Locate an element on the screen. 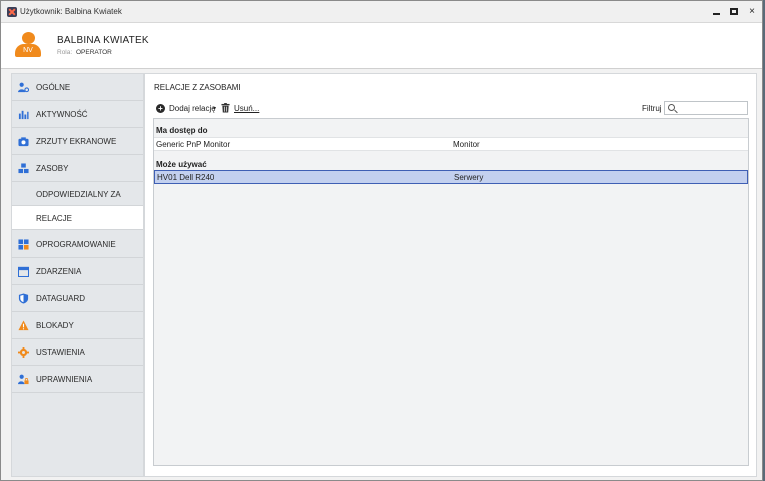  filter-input is located at coordinates (712, 108).